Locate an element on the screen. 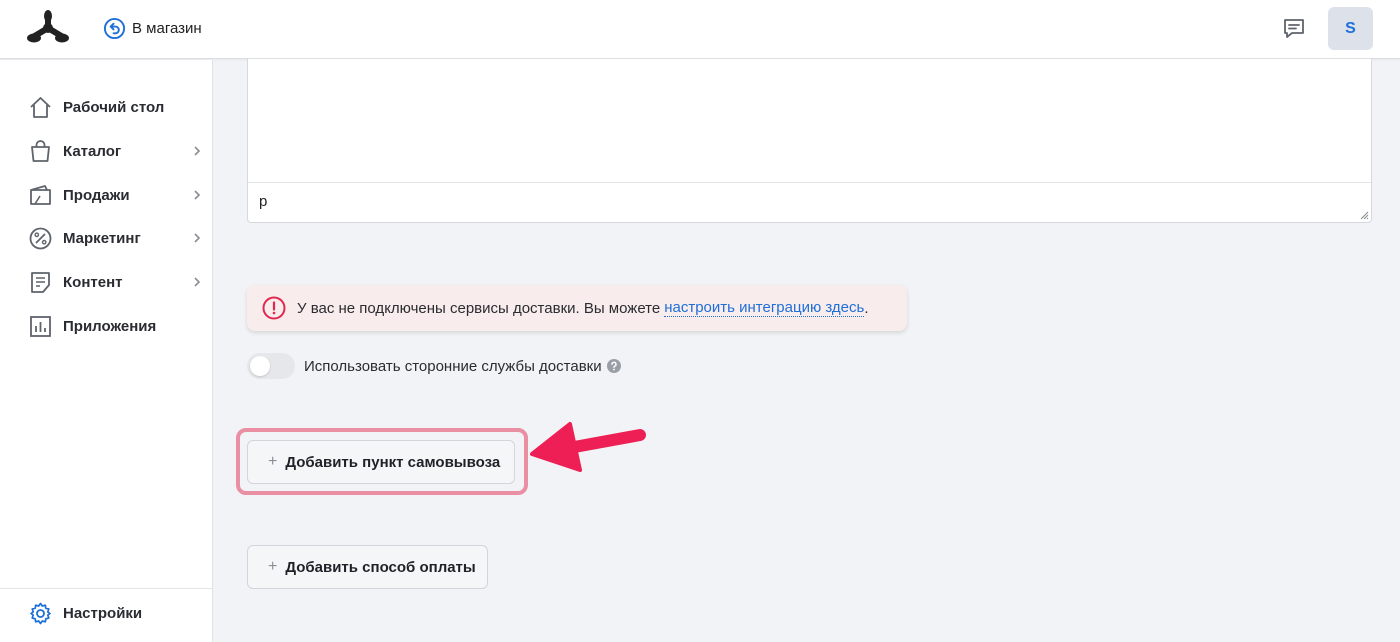  third-party-delivery-label: Использовать сторонние службы доставки is located at coordinates (453, 366).